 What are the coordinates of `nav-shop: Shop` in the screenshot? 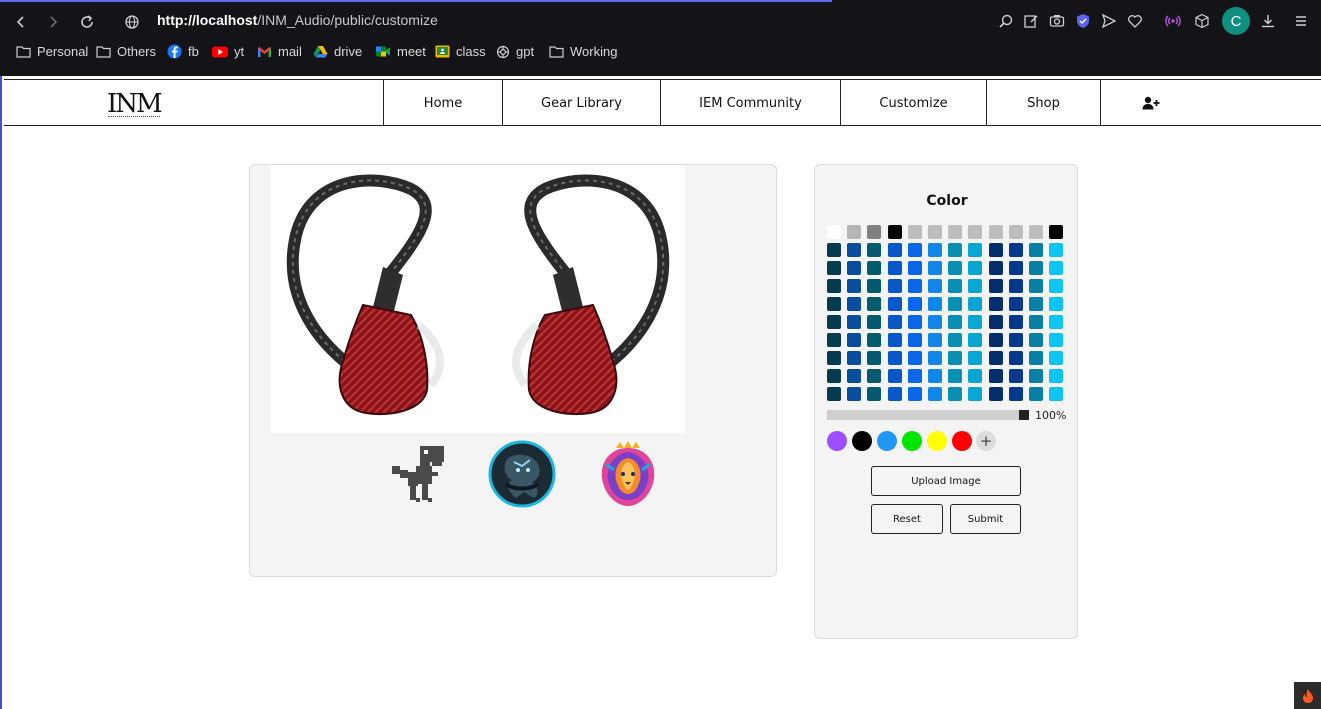 It's located at (1043, 103).